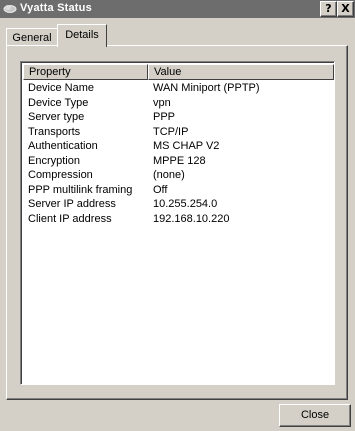 This screenshot has height=431, width=355. Describe the element at coordinates (164, 117) in the screenshot. I see `value-cell: PPP` at that location.